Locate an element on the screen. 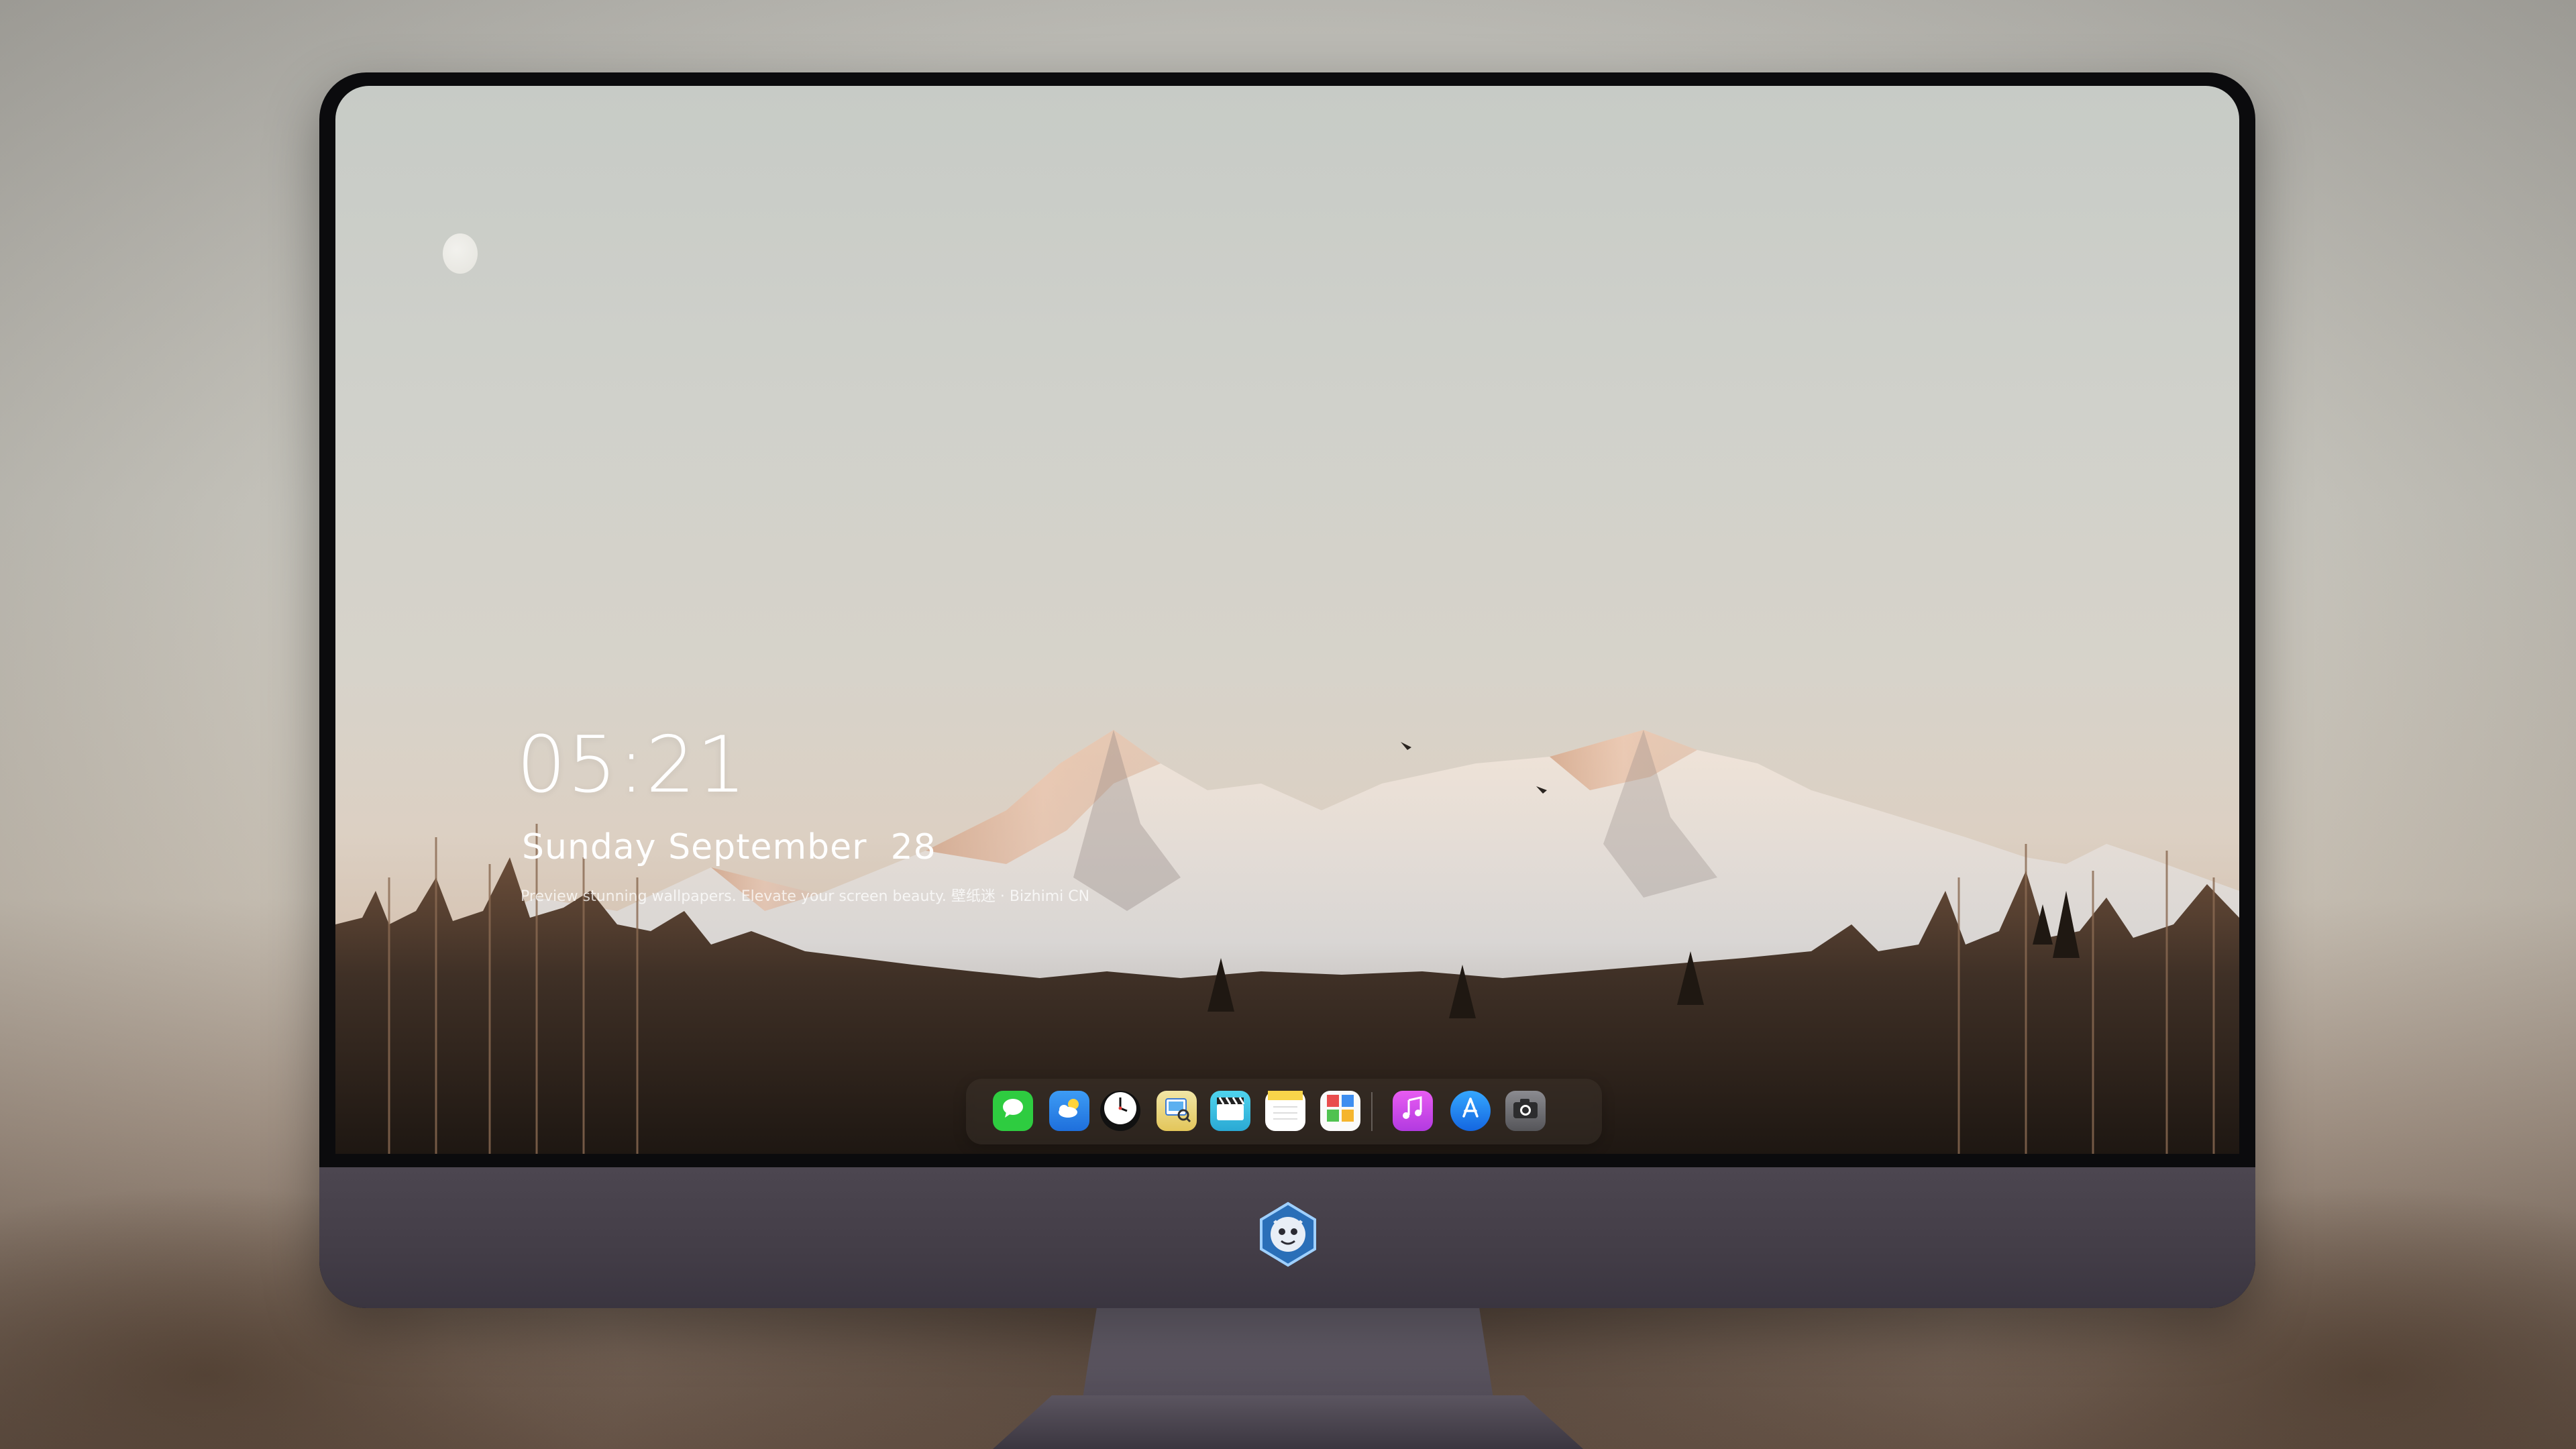 The image size is (2576, 1449). app-store-icon is located at coordinates (1470, 1111).